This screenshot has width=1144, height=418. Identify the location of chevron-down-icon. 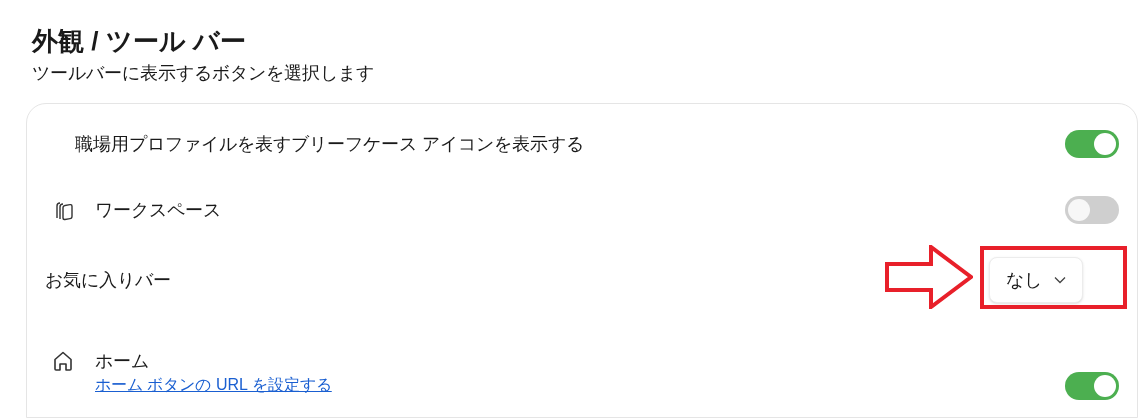
(1060, 280).